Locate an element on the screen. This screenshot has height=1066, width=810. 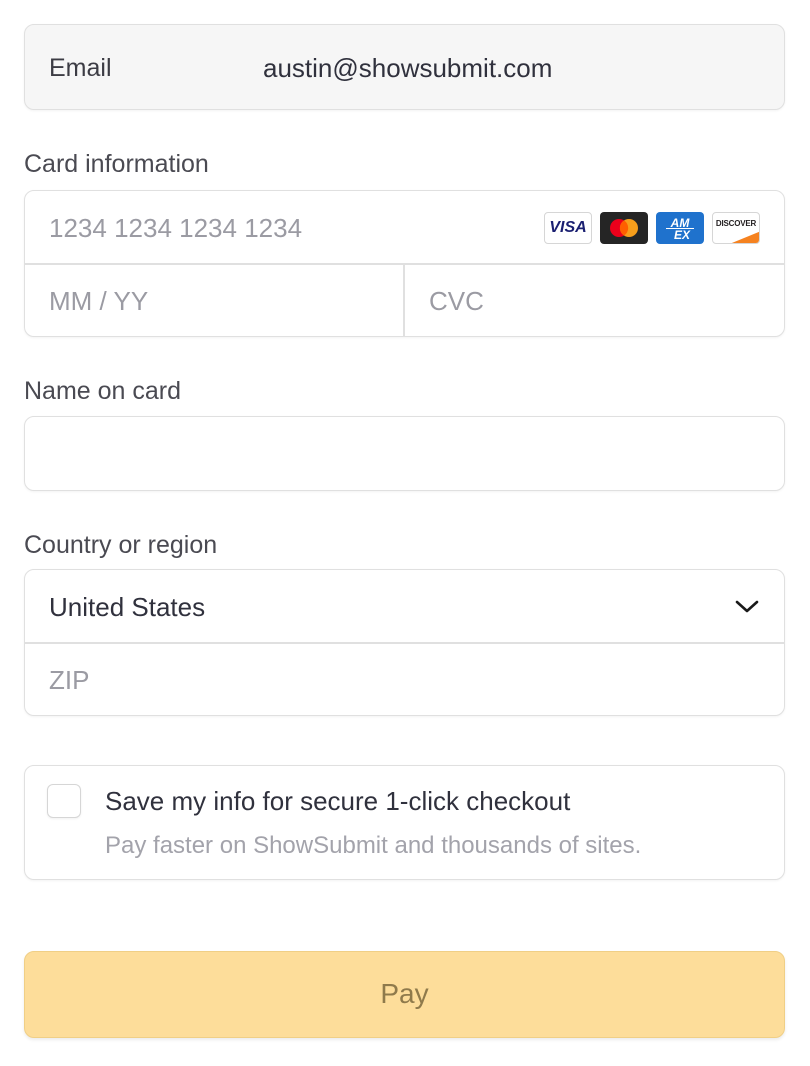
zip-input: ZIP is located at coordinates (404, 679).